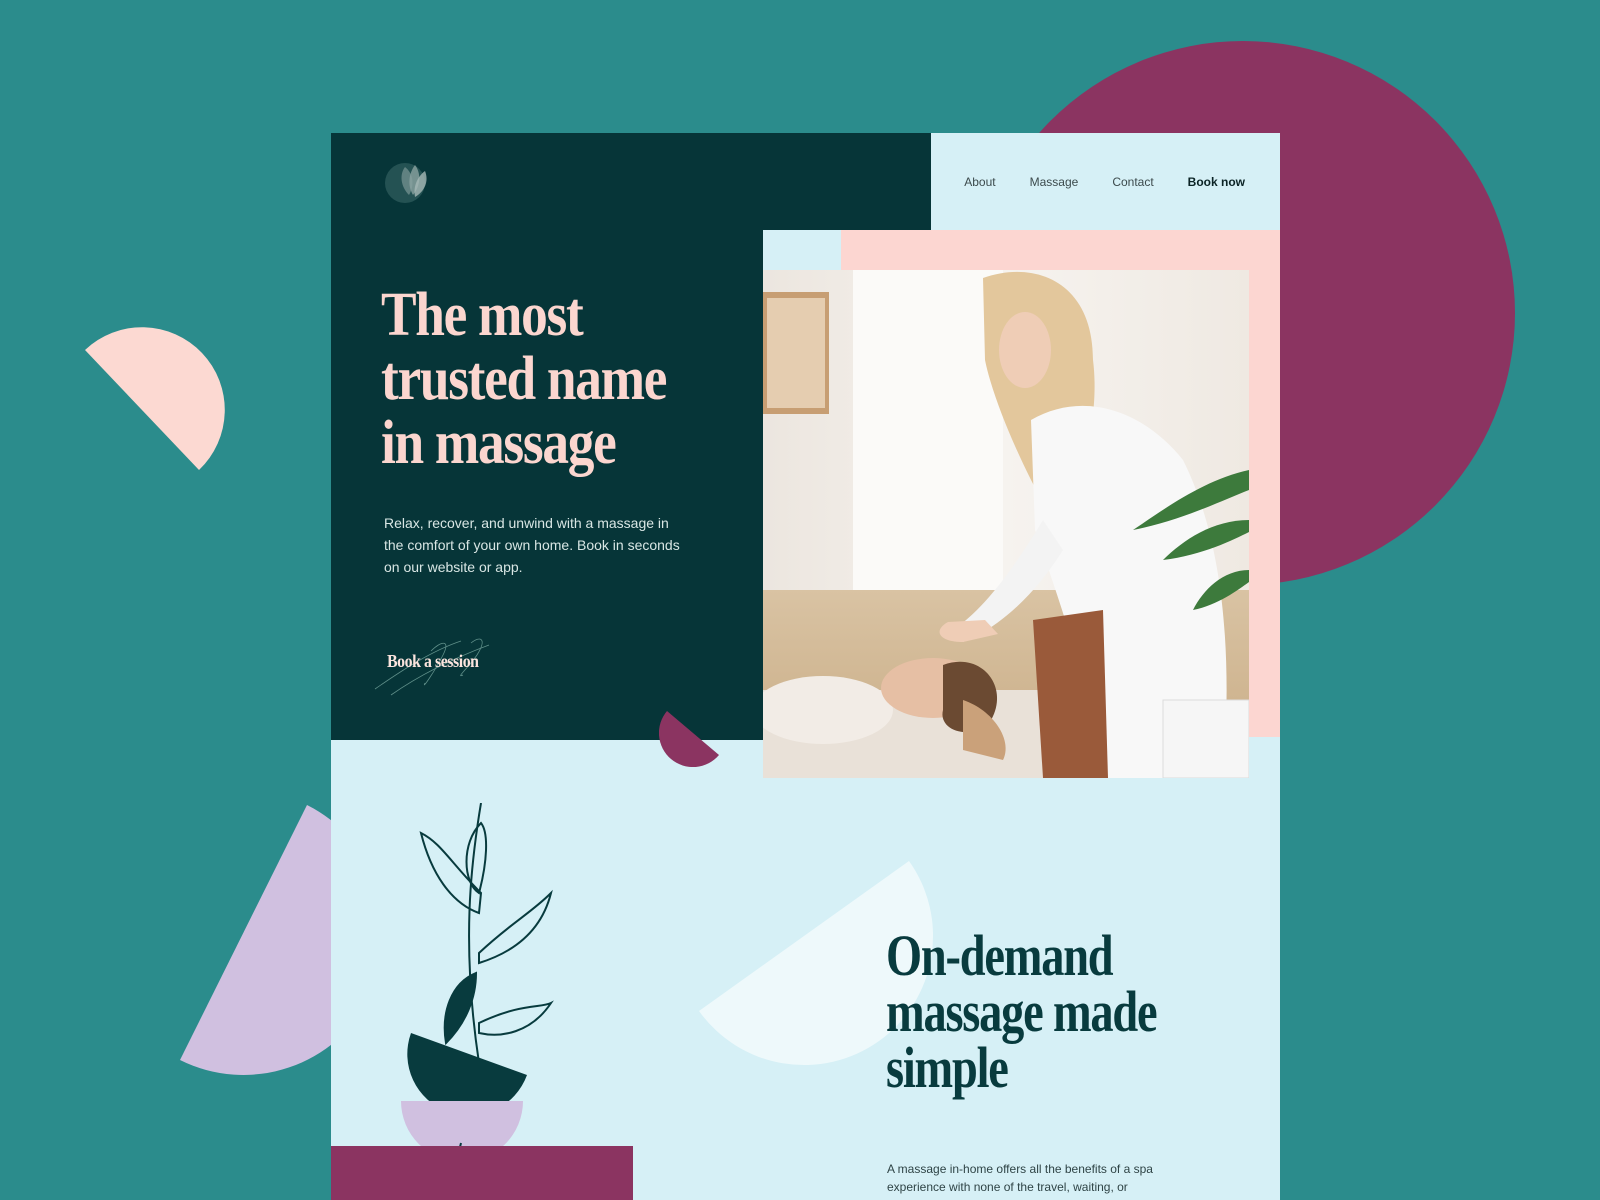  Describe the element at coordinates (1022, 1011) in the screenshot. I see `section-title: On-demand massage made simple` at that location.